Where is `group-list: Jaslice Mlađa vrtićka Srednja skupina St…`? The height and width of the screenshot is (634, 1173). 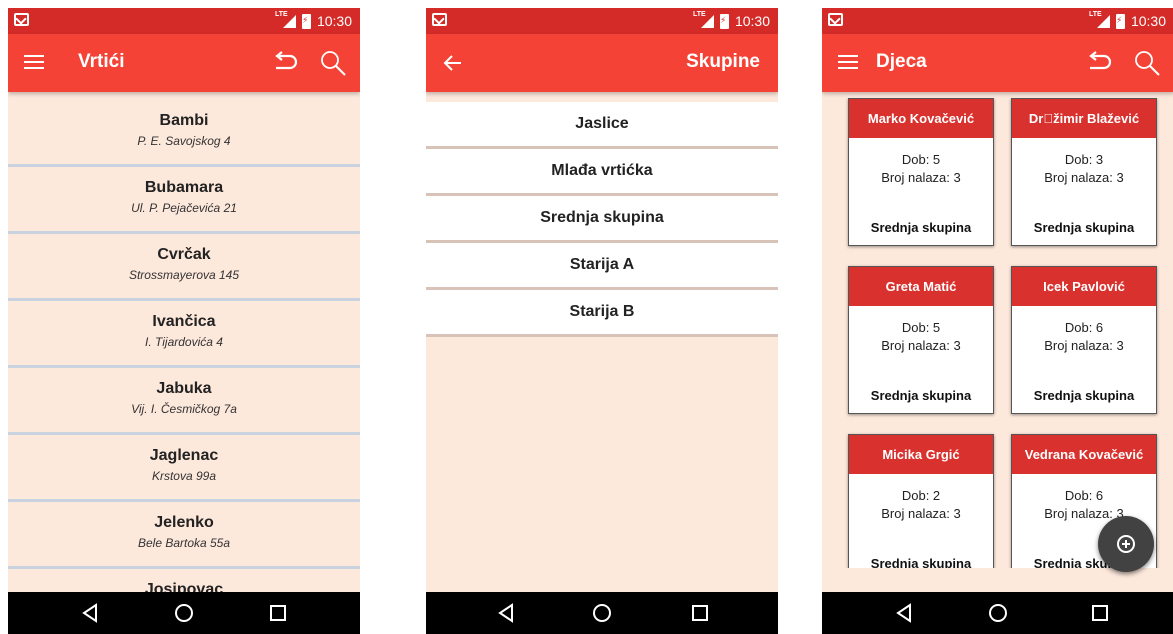 group-list: Jaslice Mlađa vrtićka Srednja skupina St… is located at coordinates (602, 219).